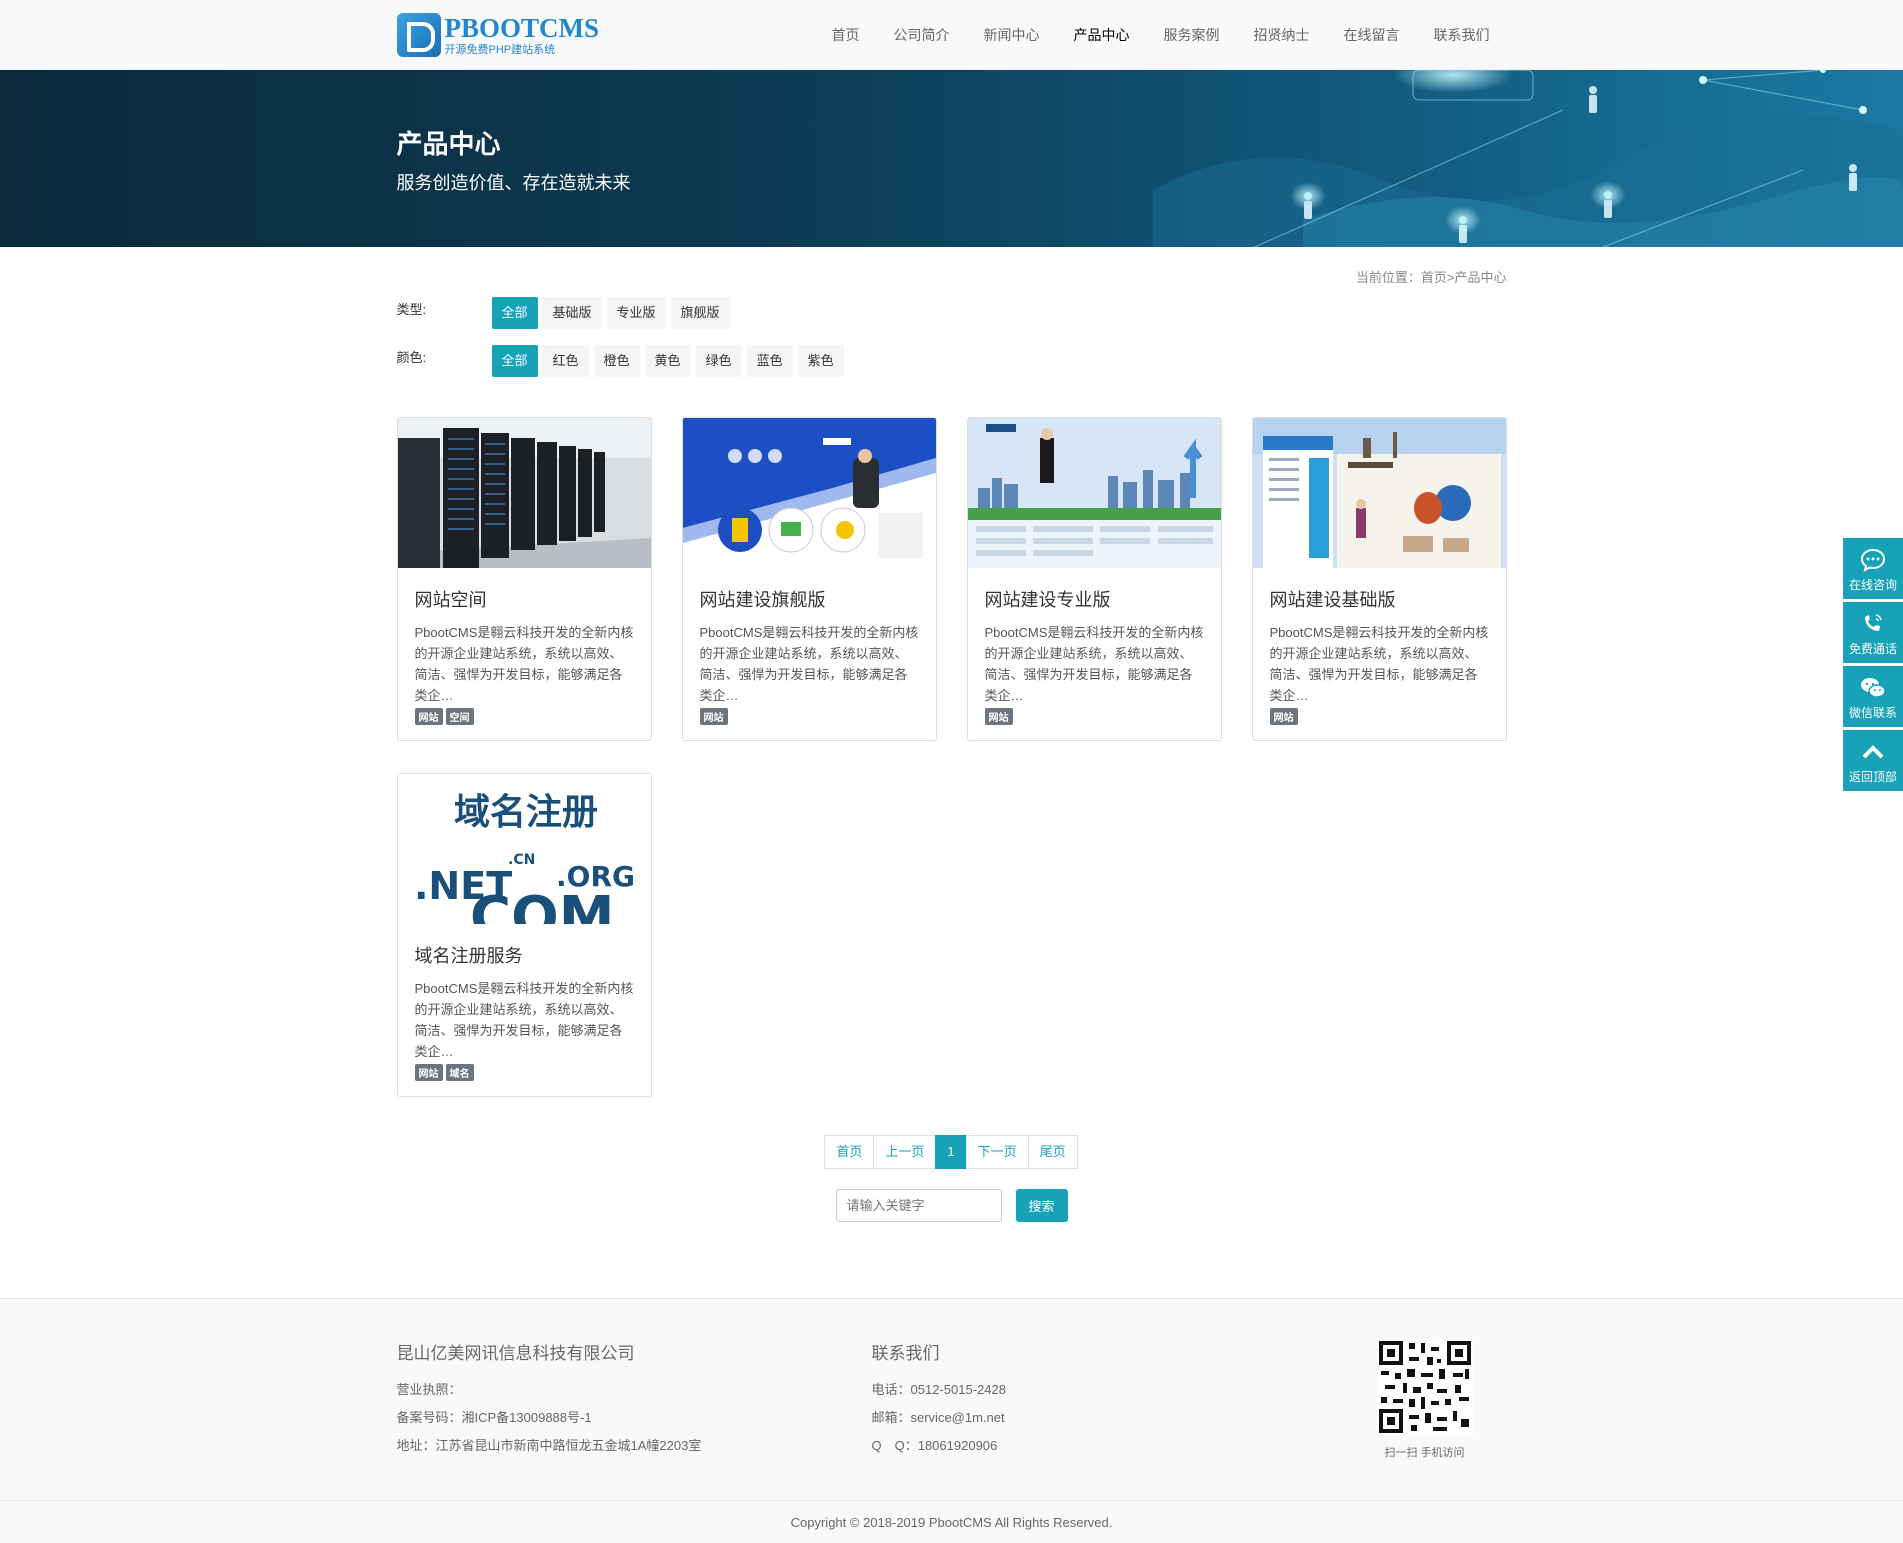  I want to click on site-logo: PBOOTCMS 开源免费PHP建站系统, so click(497, 35).